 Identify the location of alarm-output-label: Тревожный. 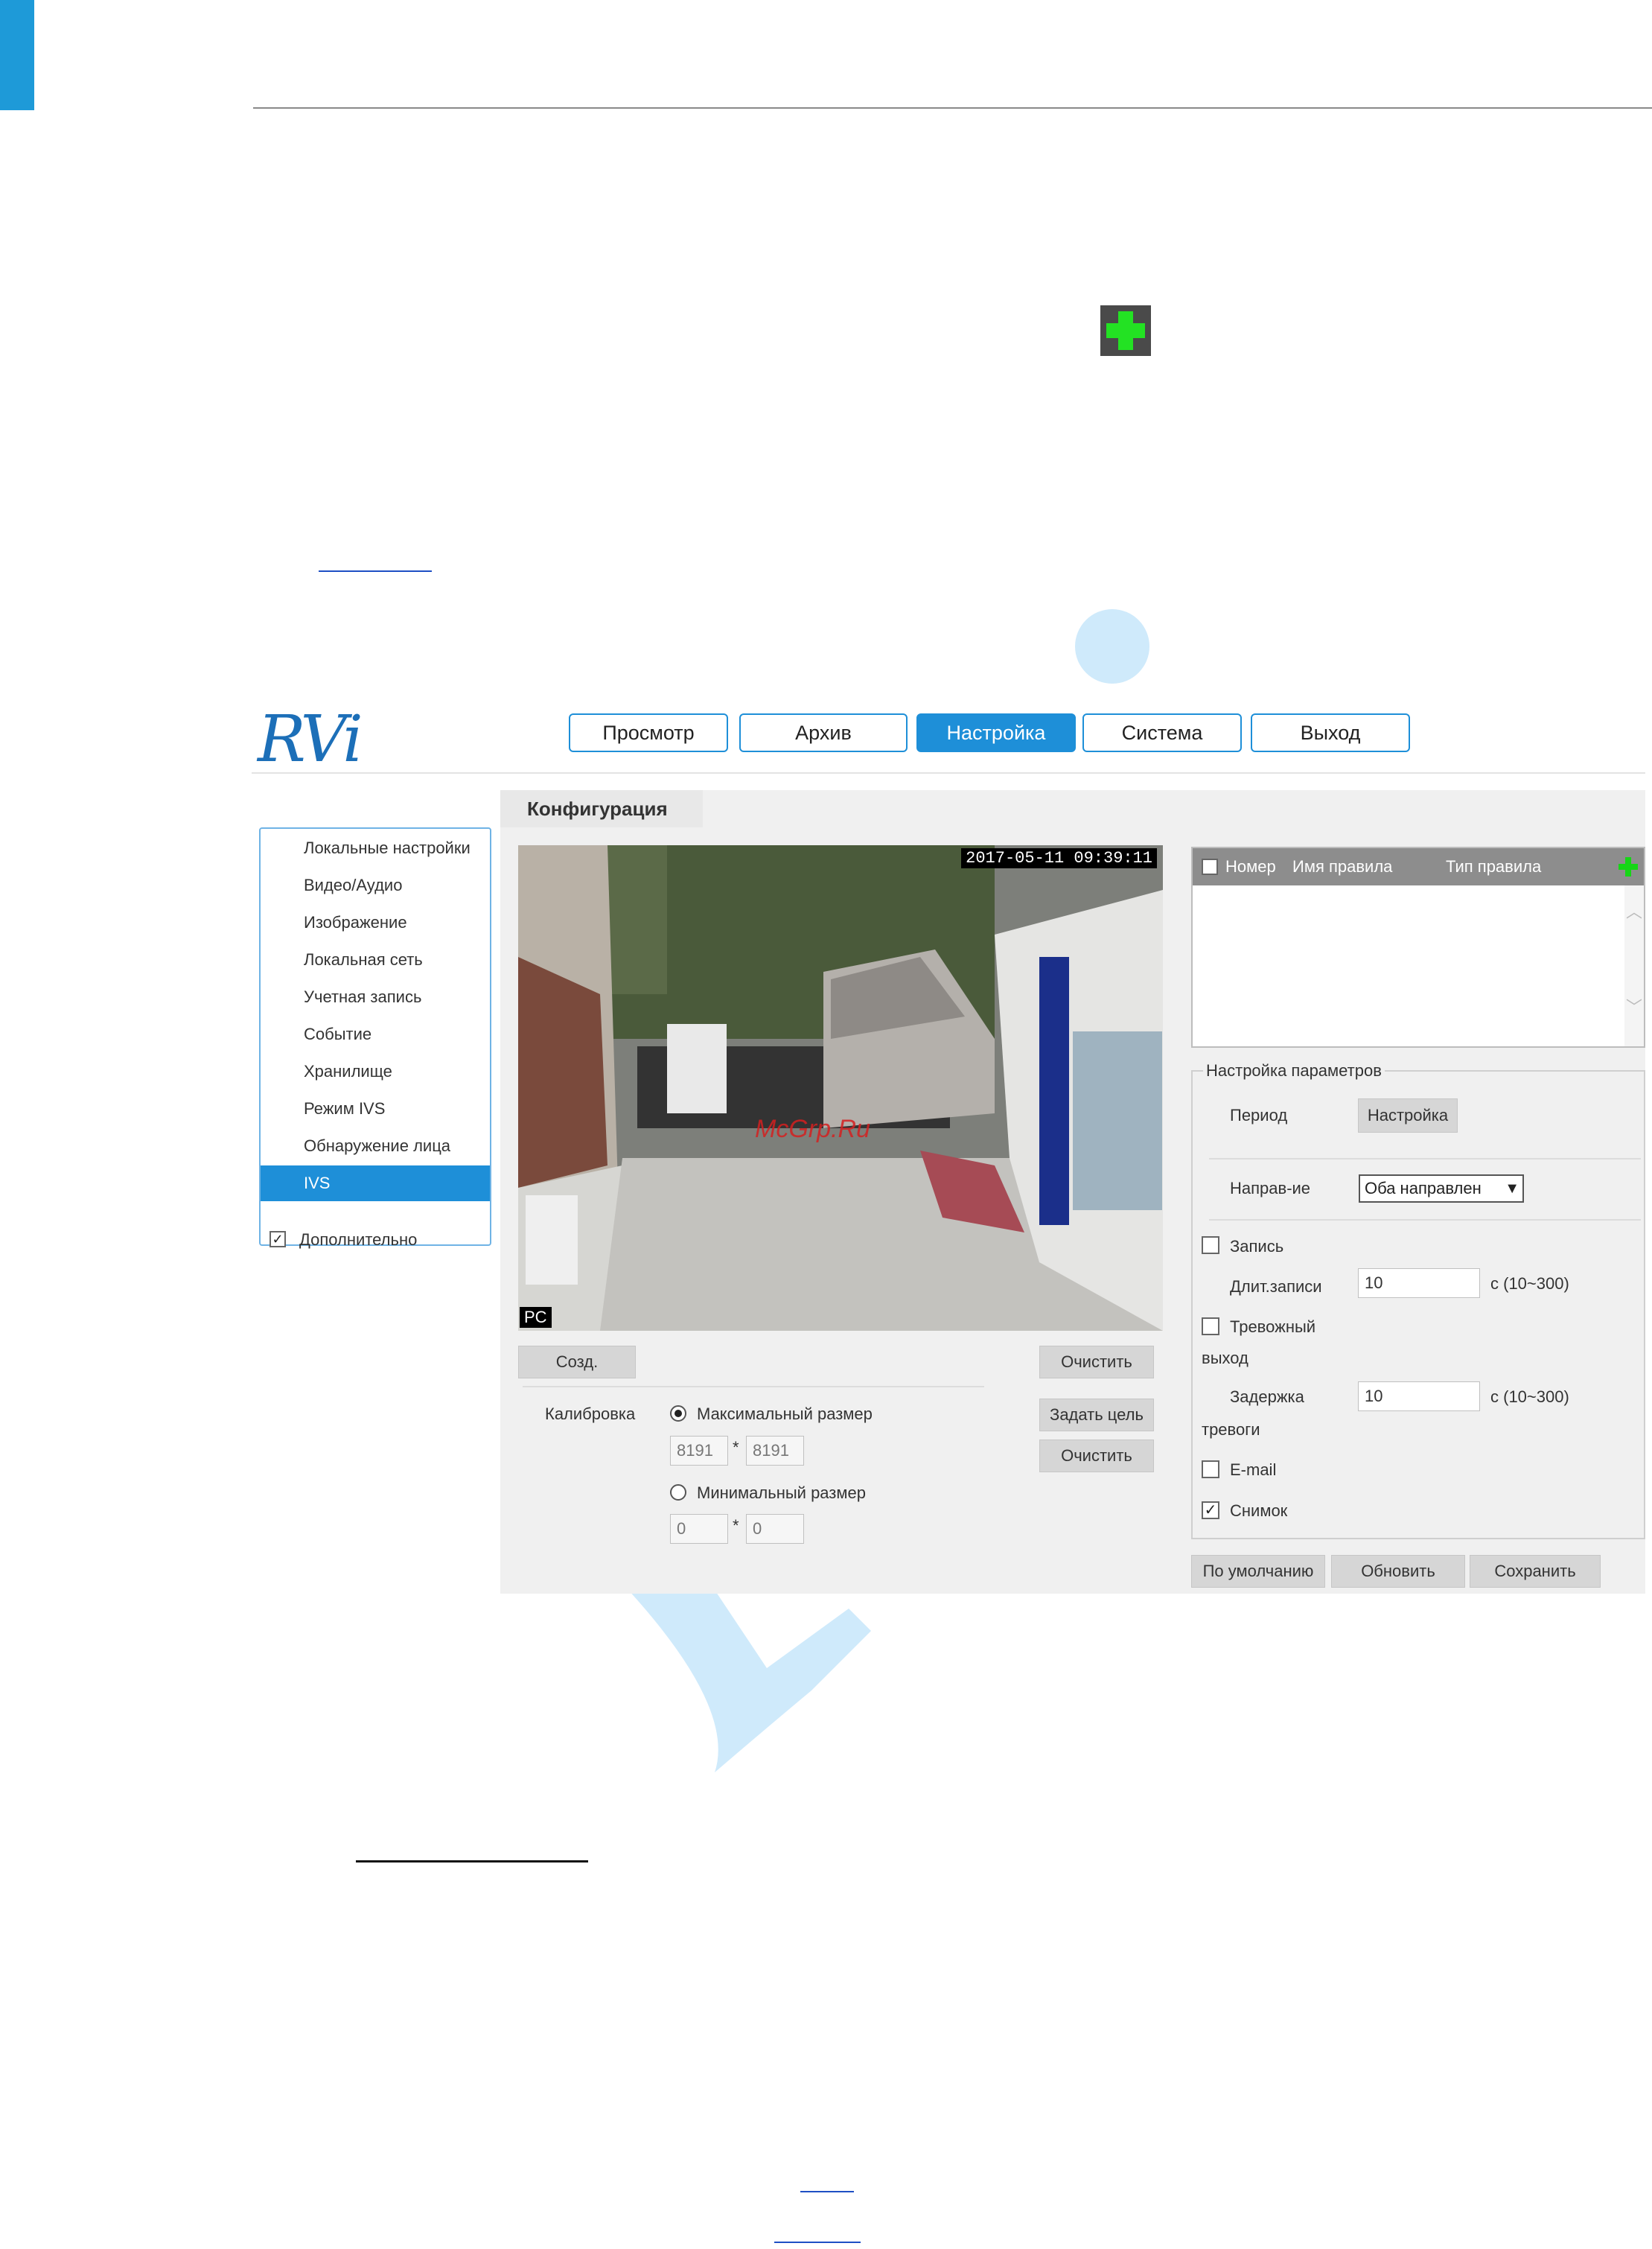
(1273, 1326).